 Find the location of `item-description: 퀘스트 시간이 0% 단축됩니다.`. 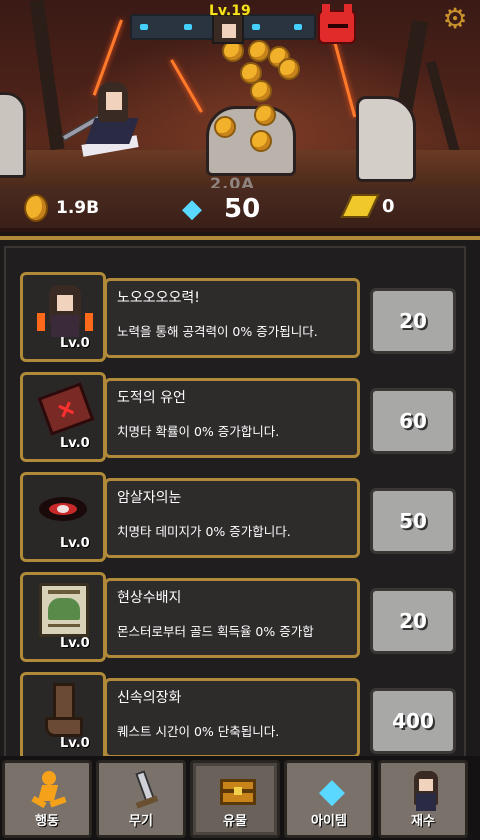

item-description: 퀘스트 시간이 0% 단축됩니다. is located at coordinates (198, 731).